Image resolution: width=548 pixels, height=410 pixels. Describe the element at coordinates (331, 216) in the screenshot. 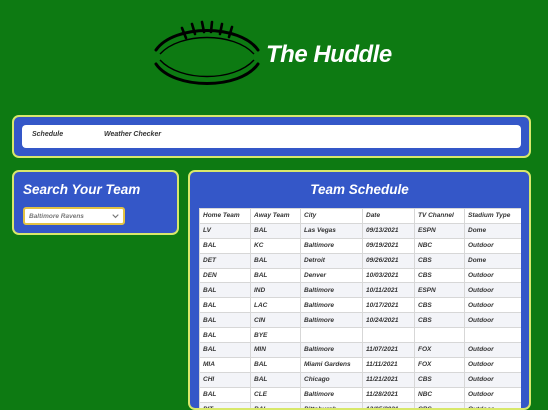

I see `column-header: City` at that location.